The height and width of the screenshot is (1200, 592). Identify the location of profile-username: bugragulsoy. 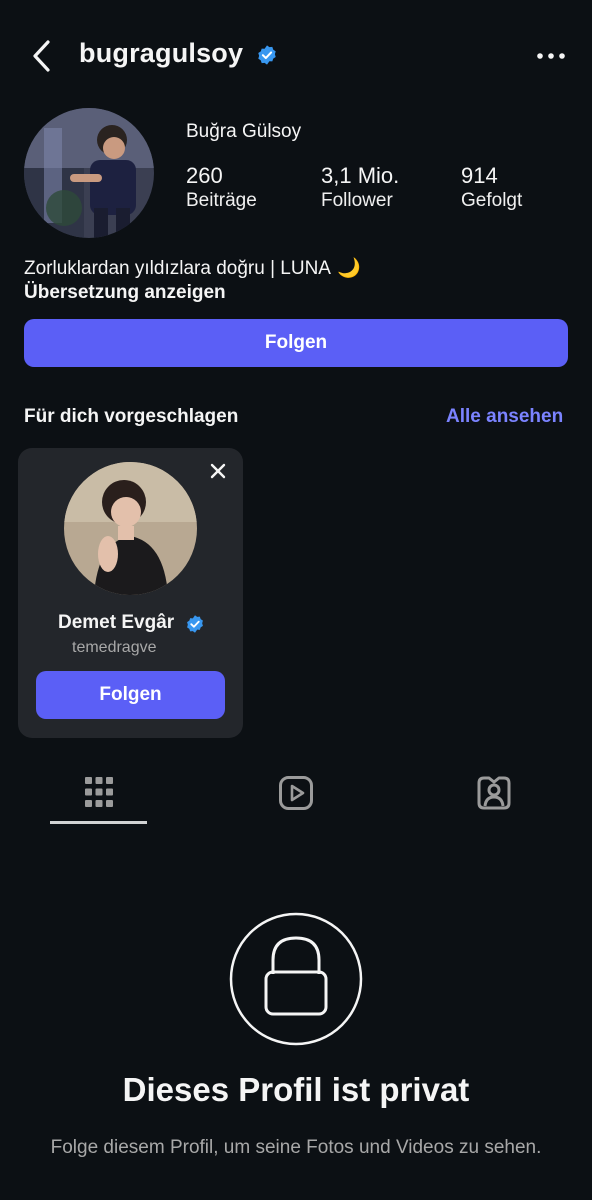
(161, 53).